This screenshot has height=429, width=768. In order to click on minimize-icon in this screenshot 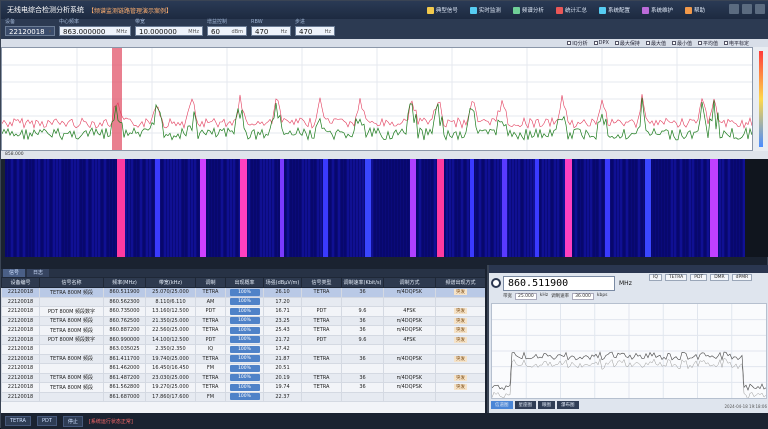, I will do `click(734, 9)`.